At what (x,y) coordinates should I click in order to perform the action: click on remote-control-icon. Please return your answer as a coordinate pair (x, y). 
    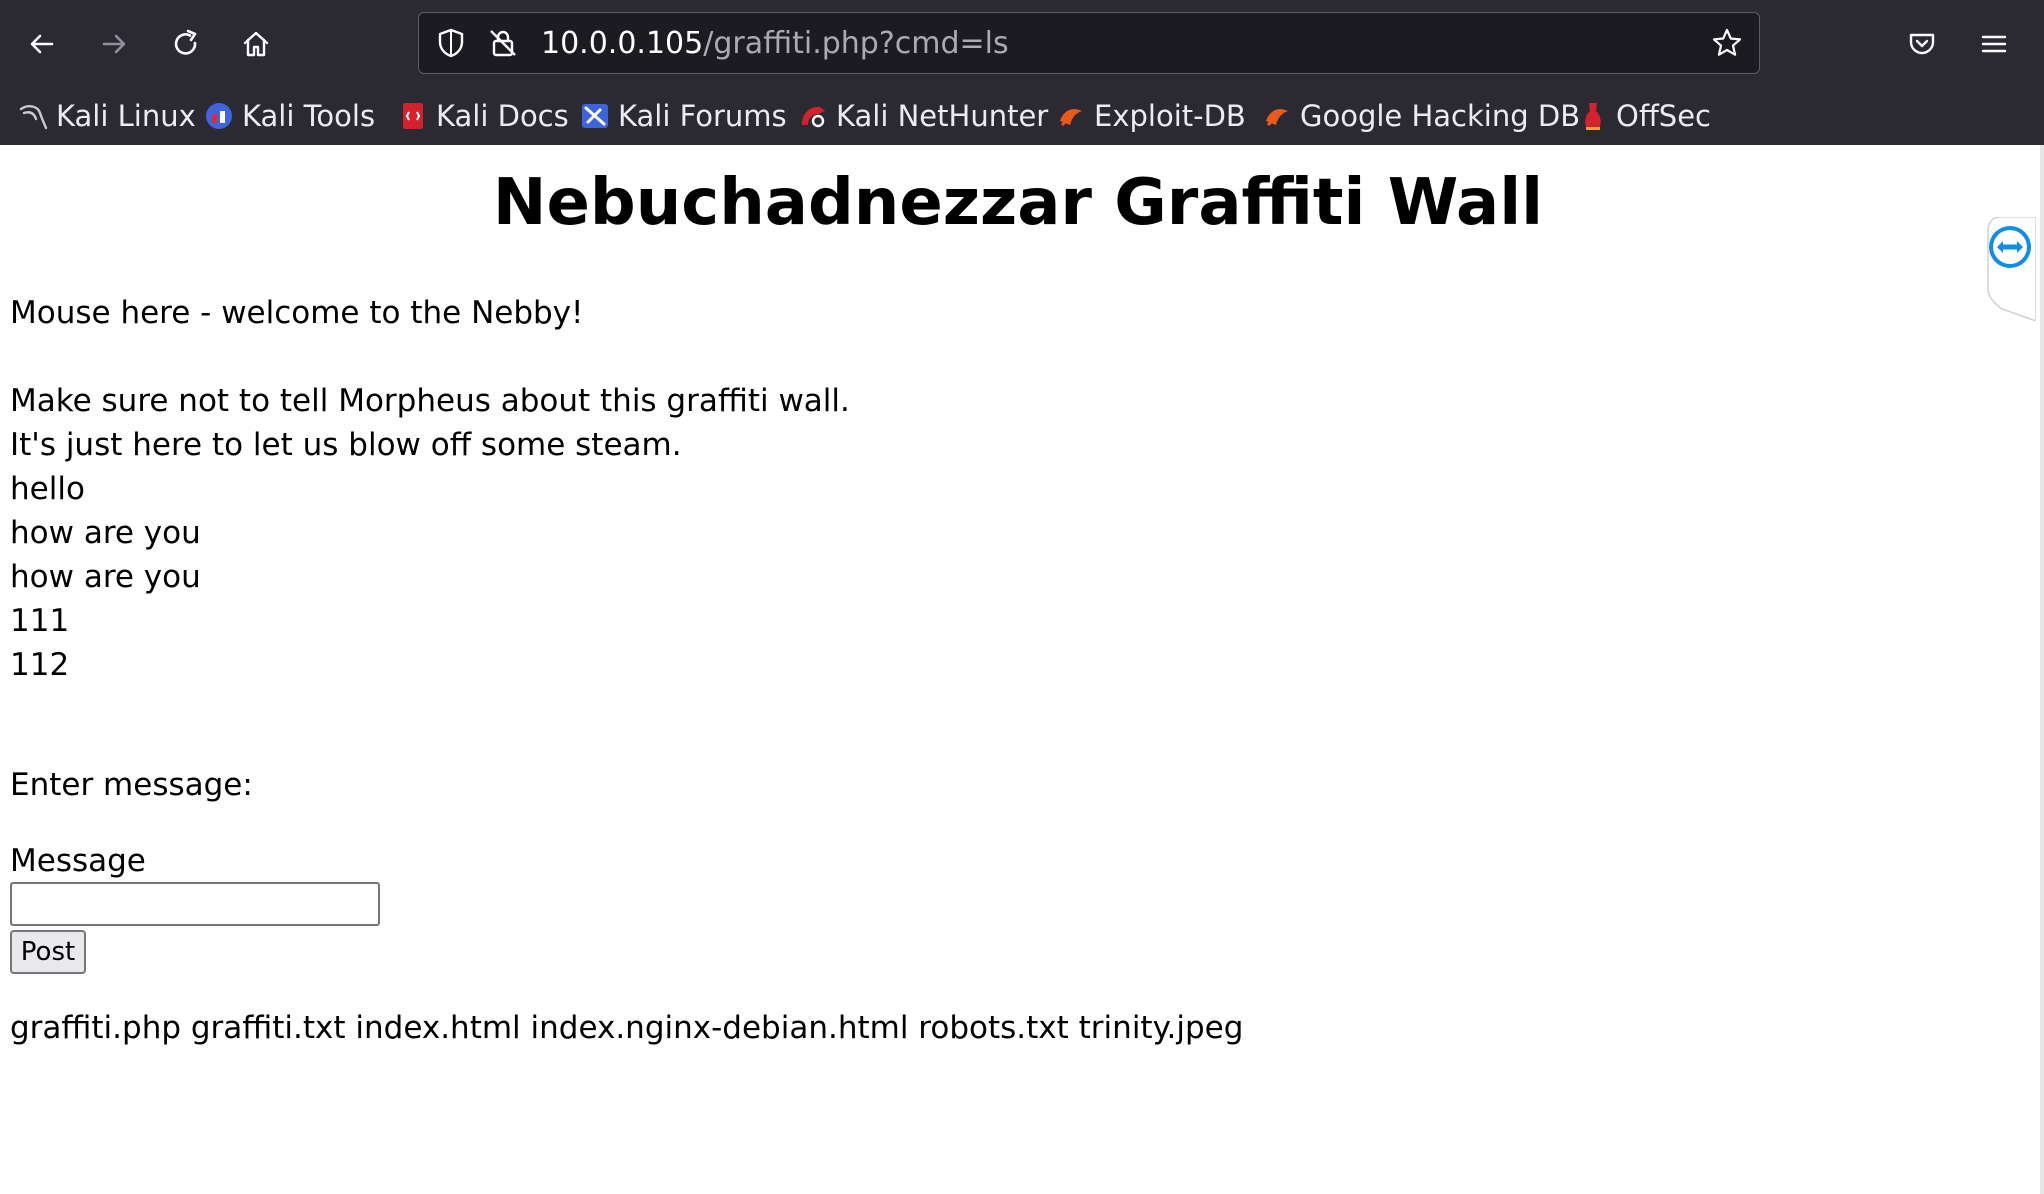
    Looking at the image, I should click on (2010, 247).